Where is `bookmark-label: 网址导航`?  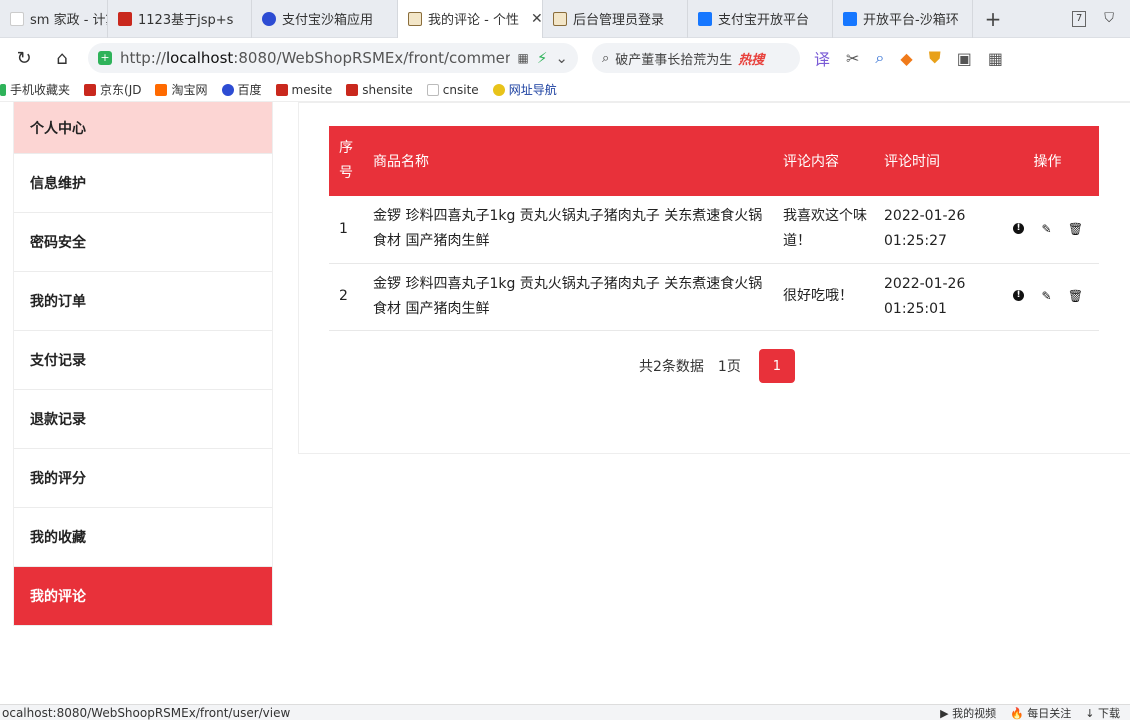 bookmark-label: 网址导航 is located at coordinates (532, 90).